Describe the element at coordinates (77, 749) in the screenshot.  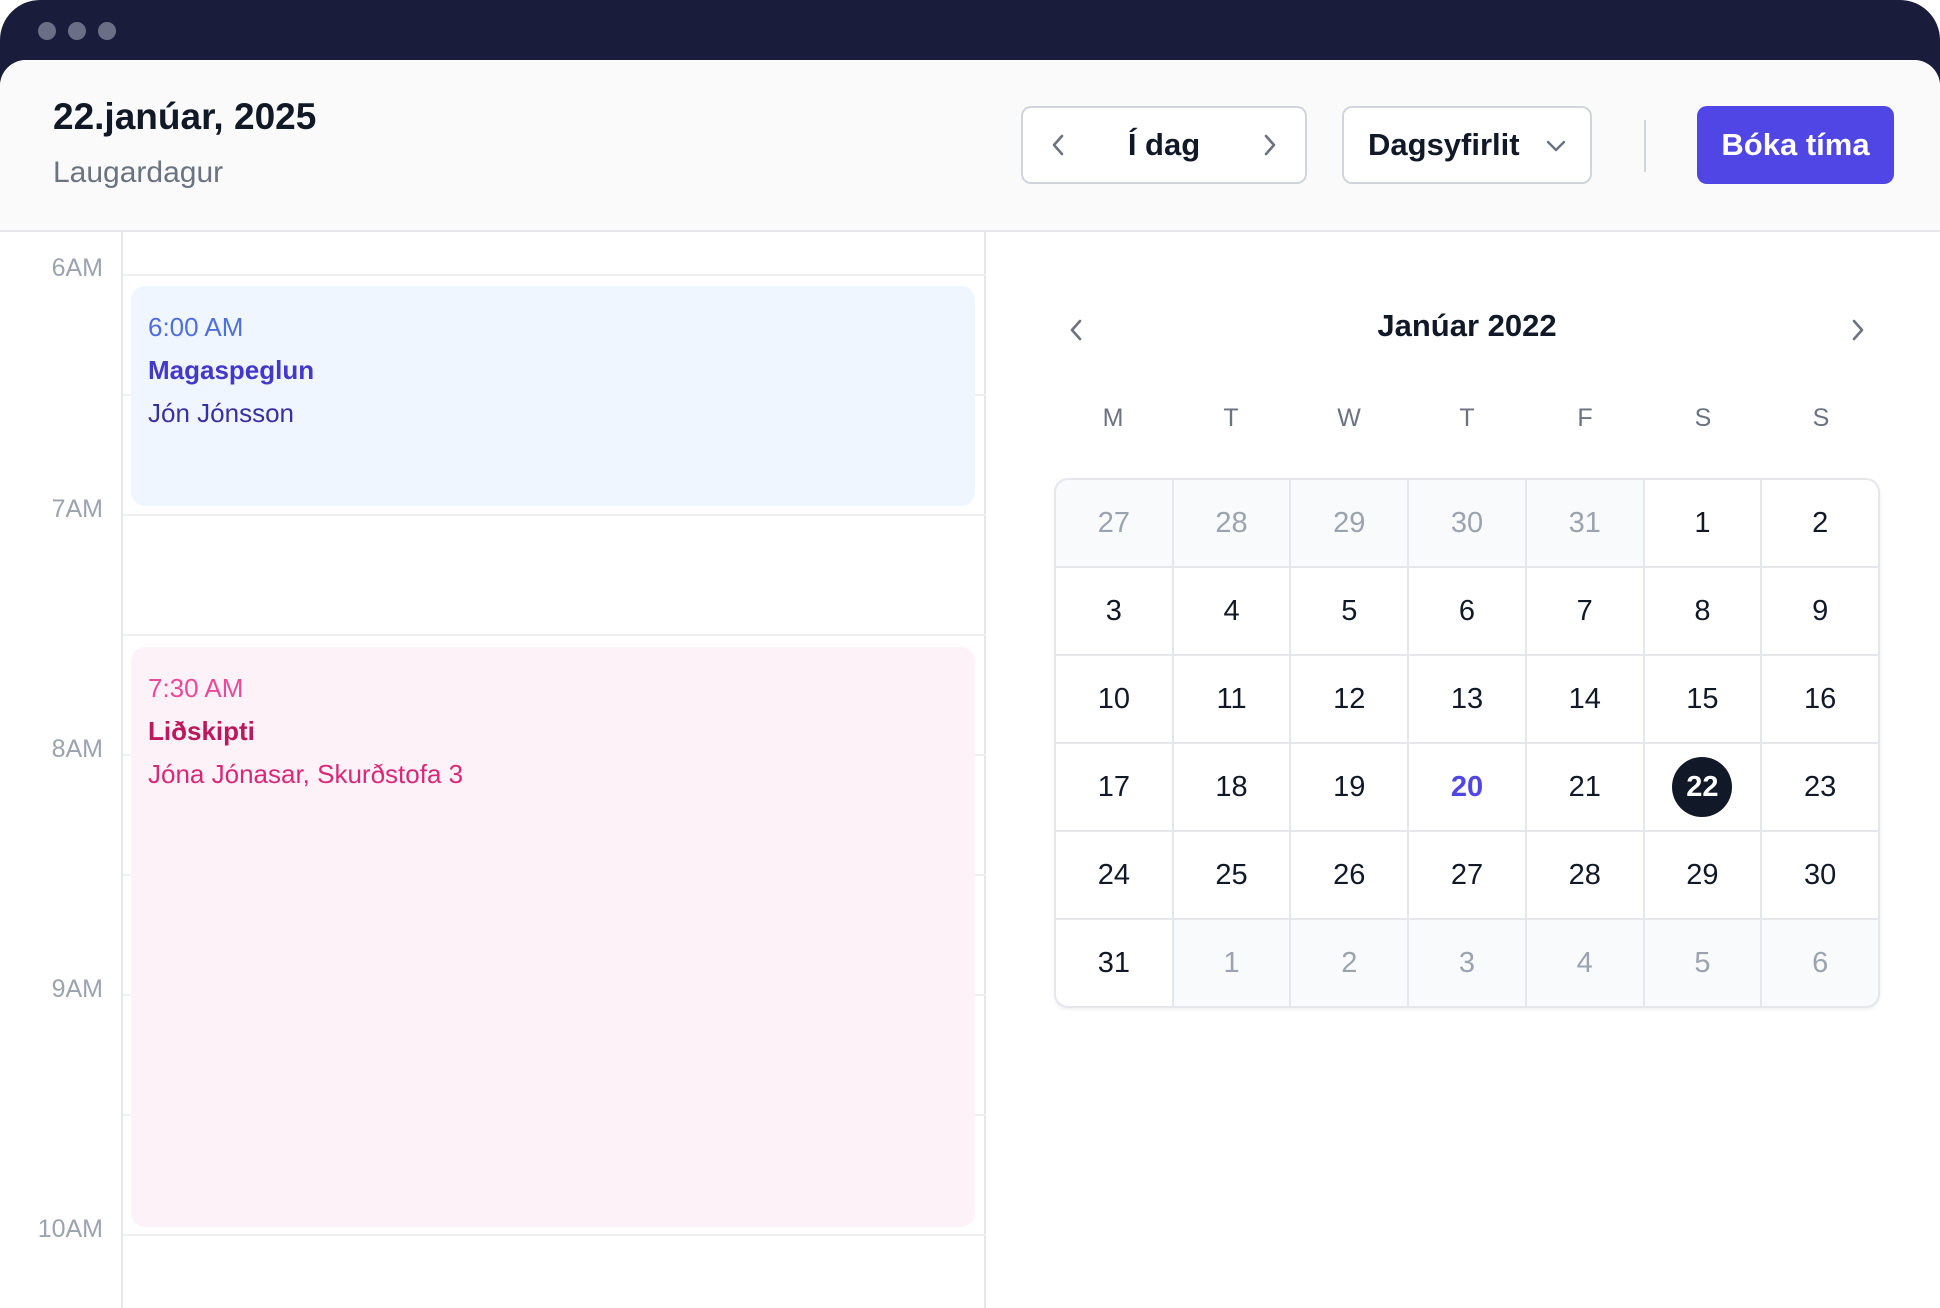
I see `hour-label: 8AM` at that location.